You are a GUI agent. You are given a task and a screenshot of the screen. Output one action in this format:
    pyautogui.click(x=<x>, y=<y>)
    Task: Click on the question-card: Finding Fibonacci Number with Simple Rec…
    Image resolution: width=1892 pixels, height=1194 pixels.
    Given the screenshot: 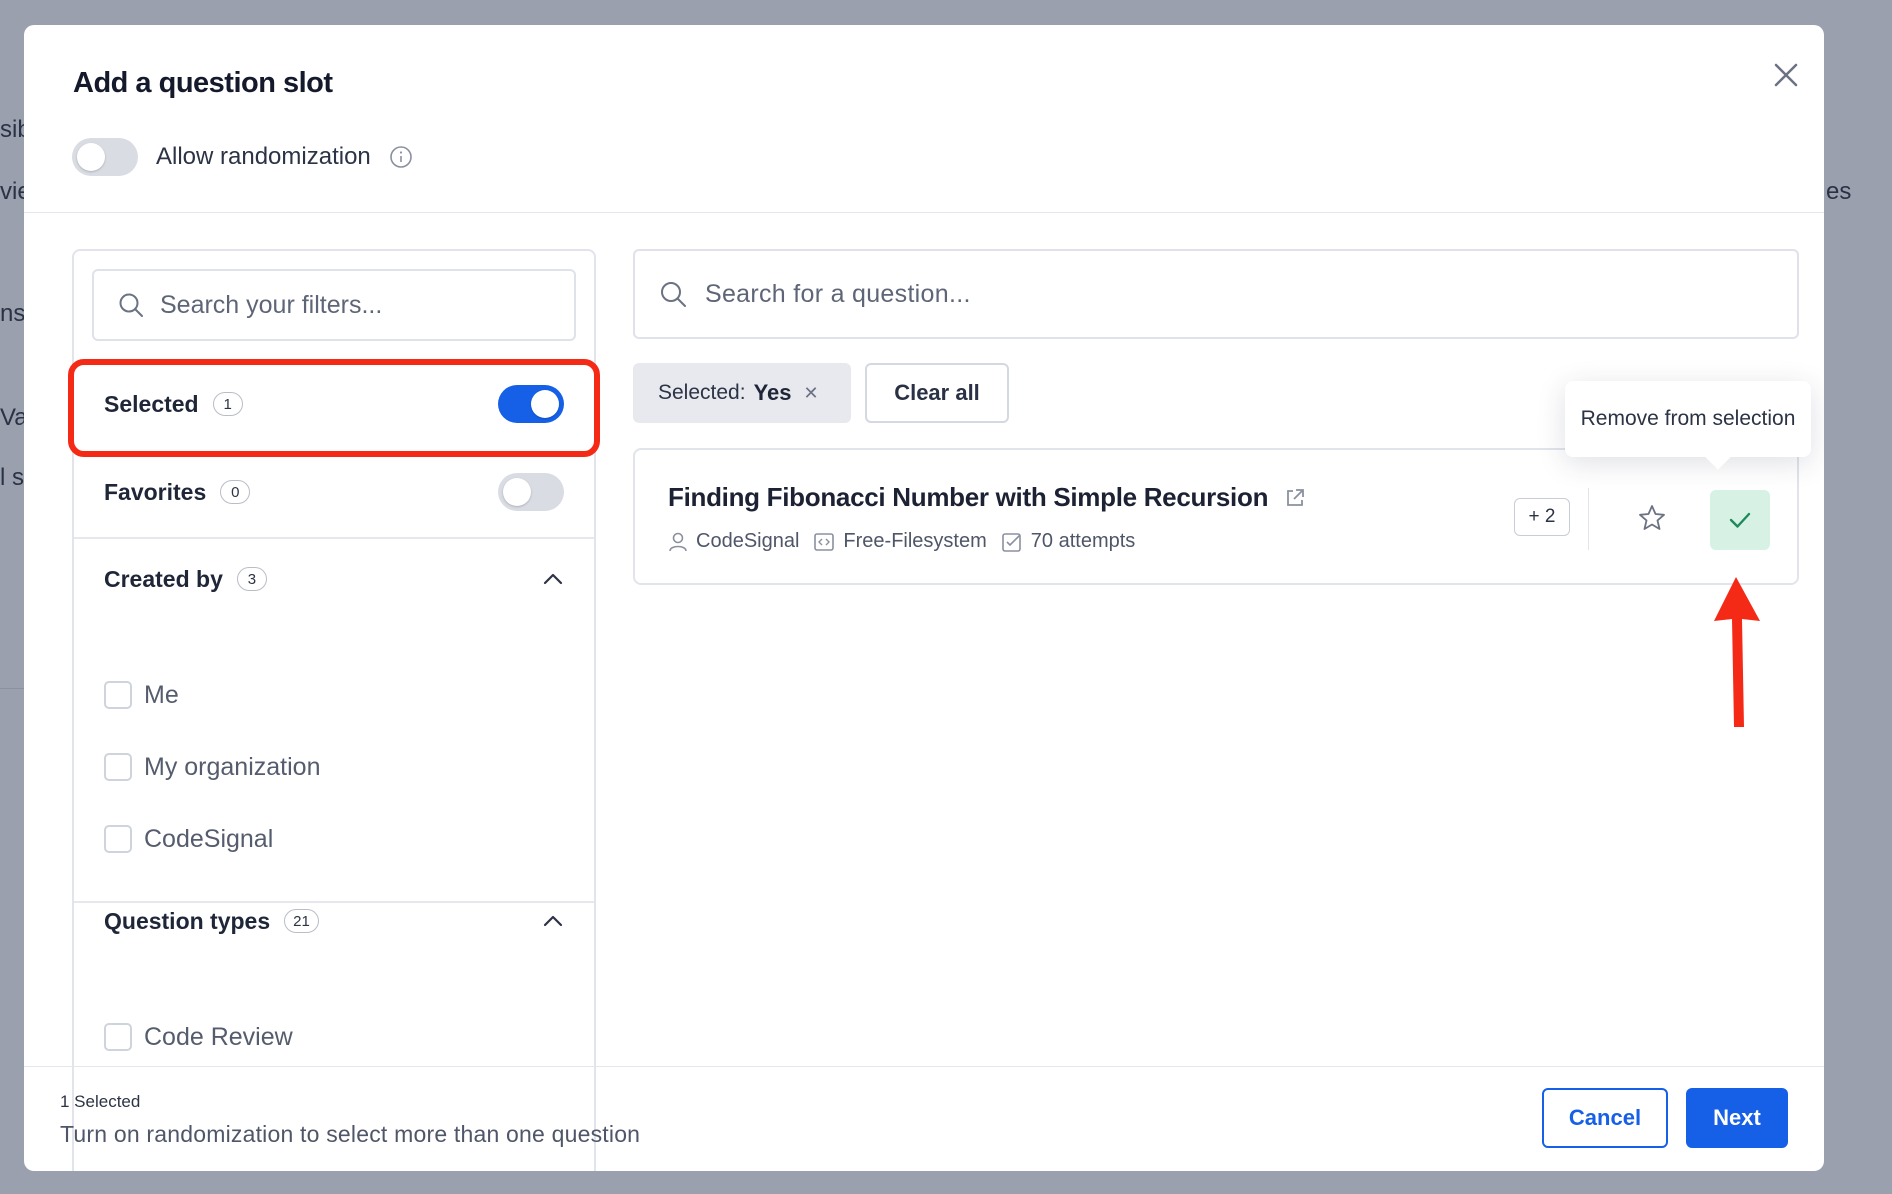 What is the action you would take?
    pyautogui.click(x=1216, y=516)
    